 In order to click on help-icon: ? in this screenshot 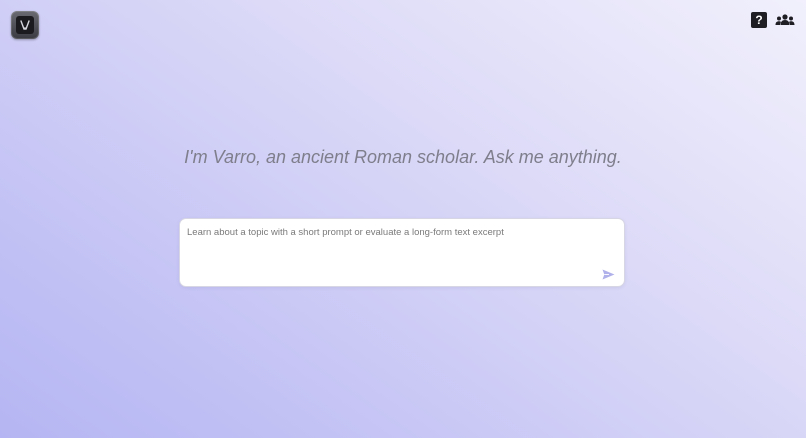, I will do `click(759, 20)`.